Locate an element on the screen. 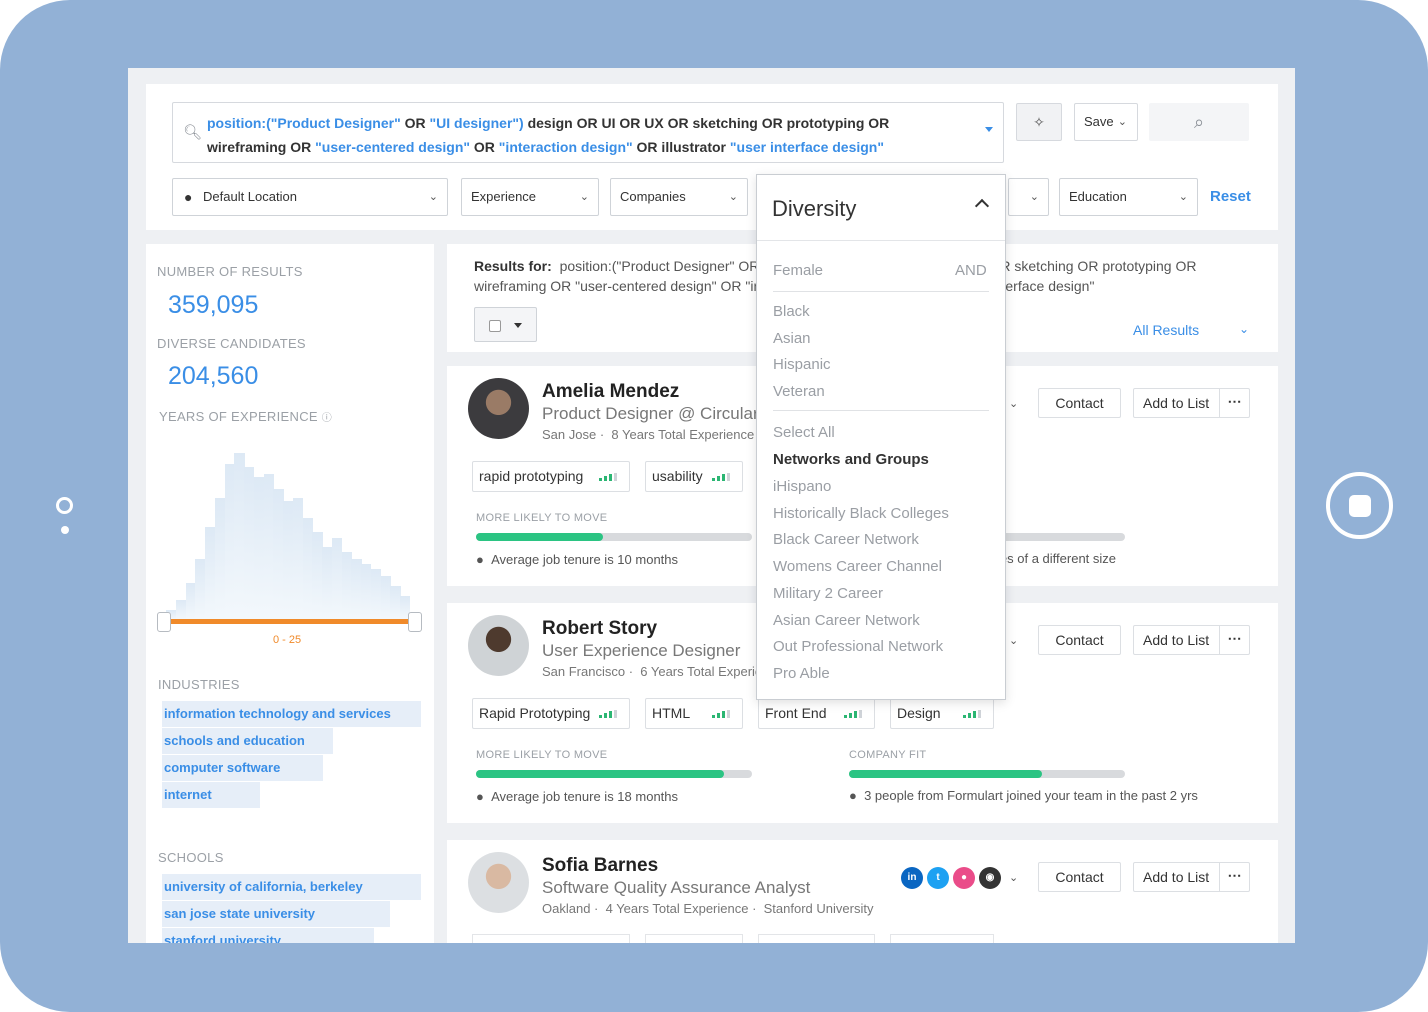  range-max-handle is located at coordinates (415, 622).